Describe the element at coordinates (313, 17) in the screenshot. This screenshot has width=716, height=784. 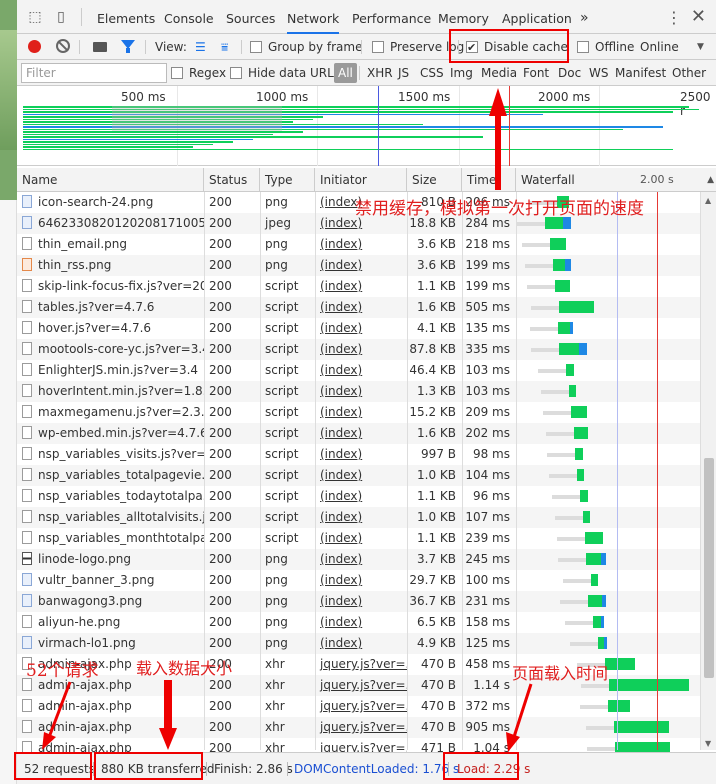
I see `tab-network: Network` at that location.